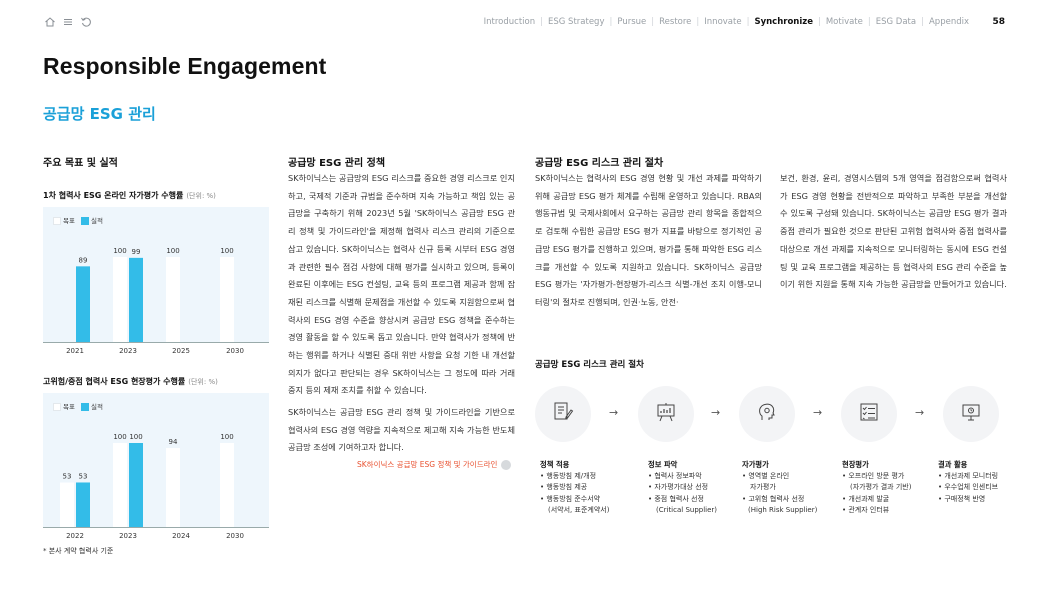 Image resolution: width=1049 pixels, height=596 pixels. Describe the element at coordinates (783, 22) in the screenshot. I see `nav-link-synchronize: Synchronize` at that location.